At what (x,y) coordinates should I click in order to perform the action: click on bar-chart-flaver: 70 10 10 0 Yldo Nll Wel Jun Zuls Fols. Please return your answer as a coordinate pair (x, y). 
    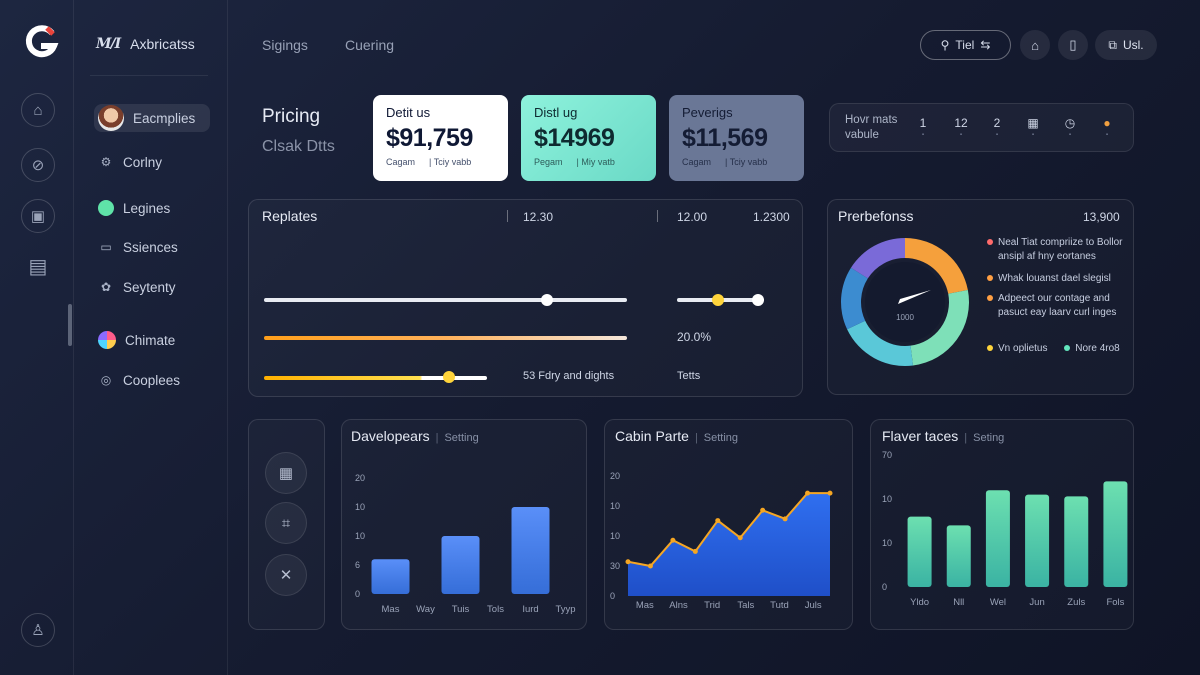
    Looking at the image, I should click on (1005, 529).